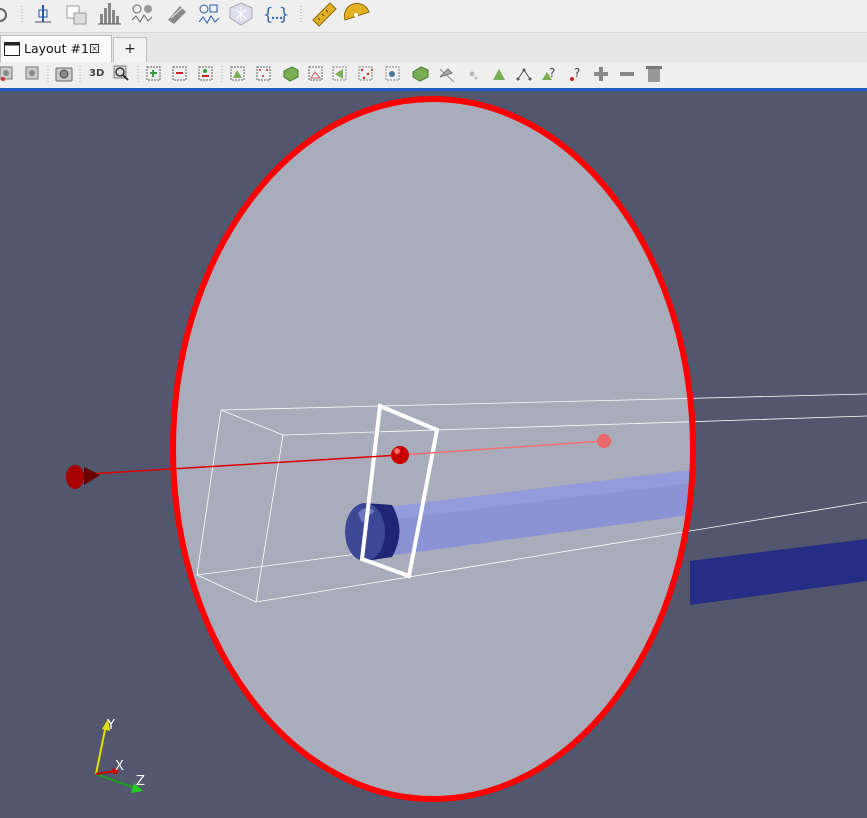 Image resolution: width=867 pixels, height=818 pixels. What do you see at coordinates (237, 73) in the screenshot?
I see `select-cells-frustum-icon` at bounding box center [237, 73].